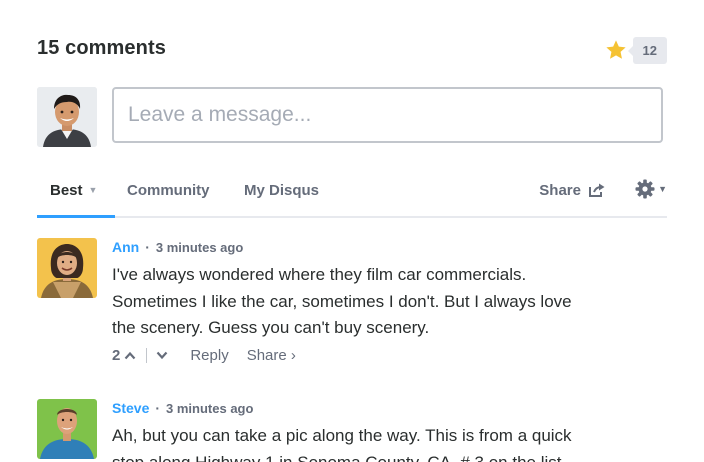  I want to click on tab-best: Best ▼, so click(73, 190).